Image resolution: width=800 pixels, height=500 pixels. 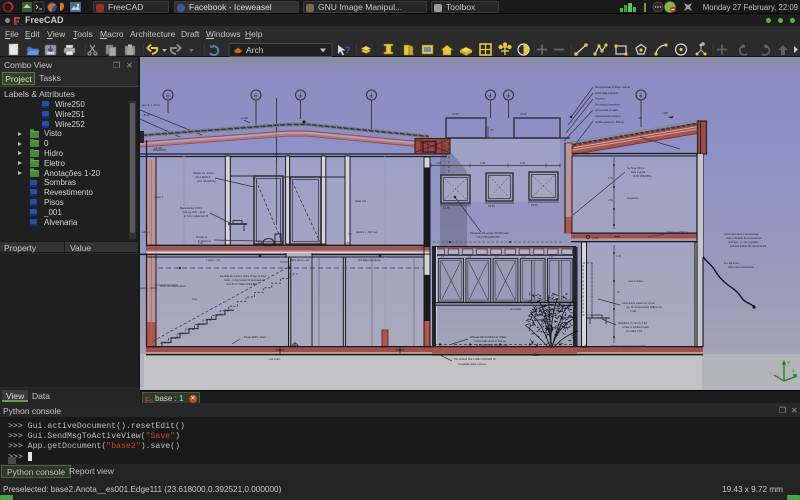 What do you see at coordinates (261, 243) in the screenshot?
I see `svg-text: 4.25` at bounding box center [261, 243].